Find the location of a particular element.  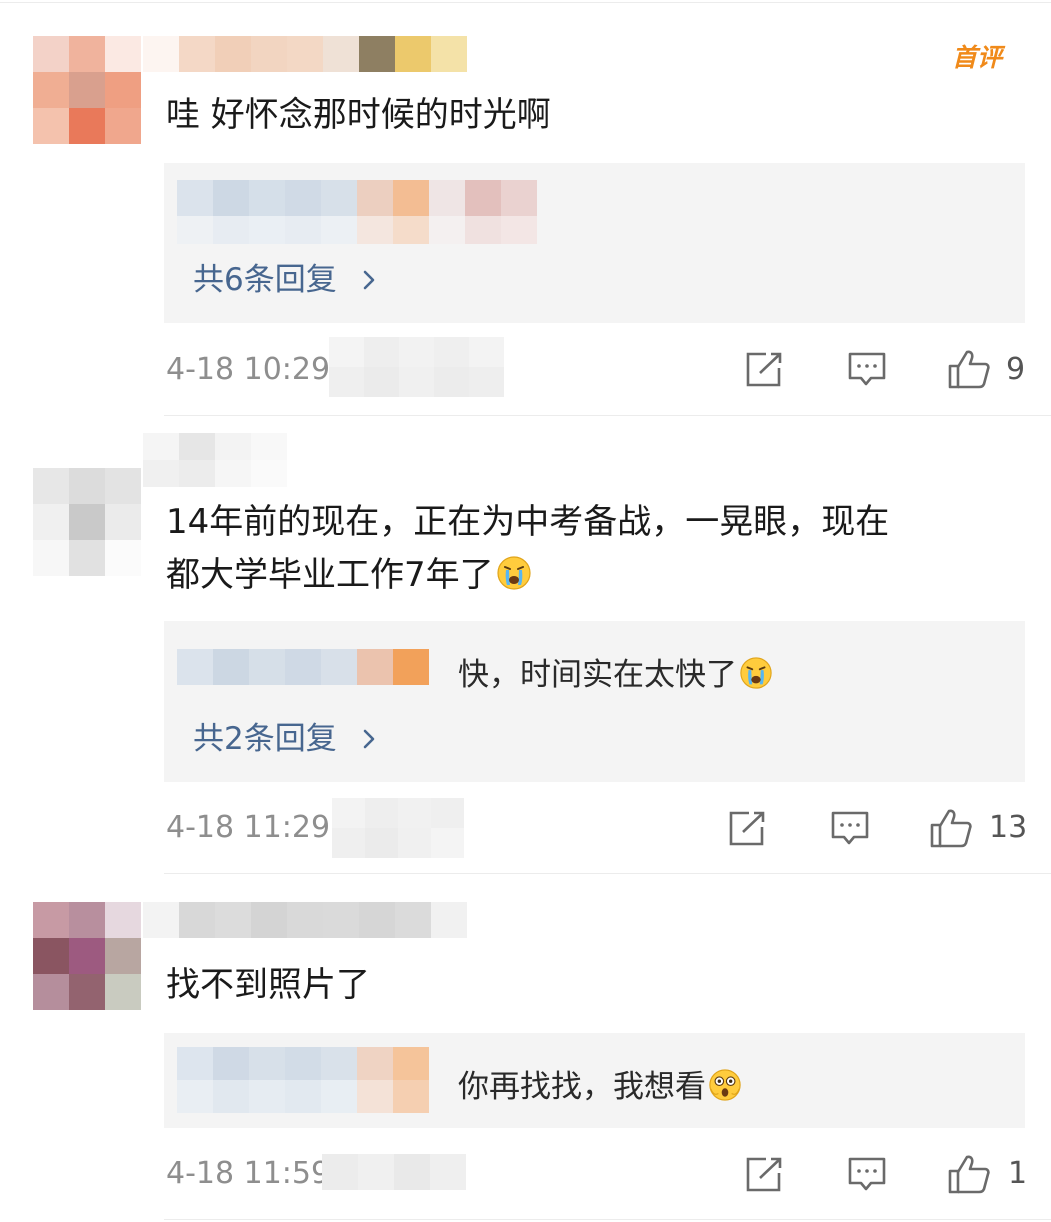

bottom-divider is located at coordinates (607, 1219).